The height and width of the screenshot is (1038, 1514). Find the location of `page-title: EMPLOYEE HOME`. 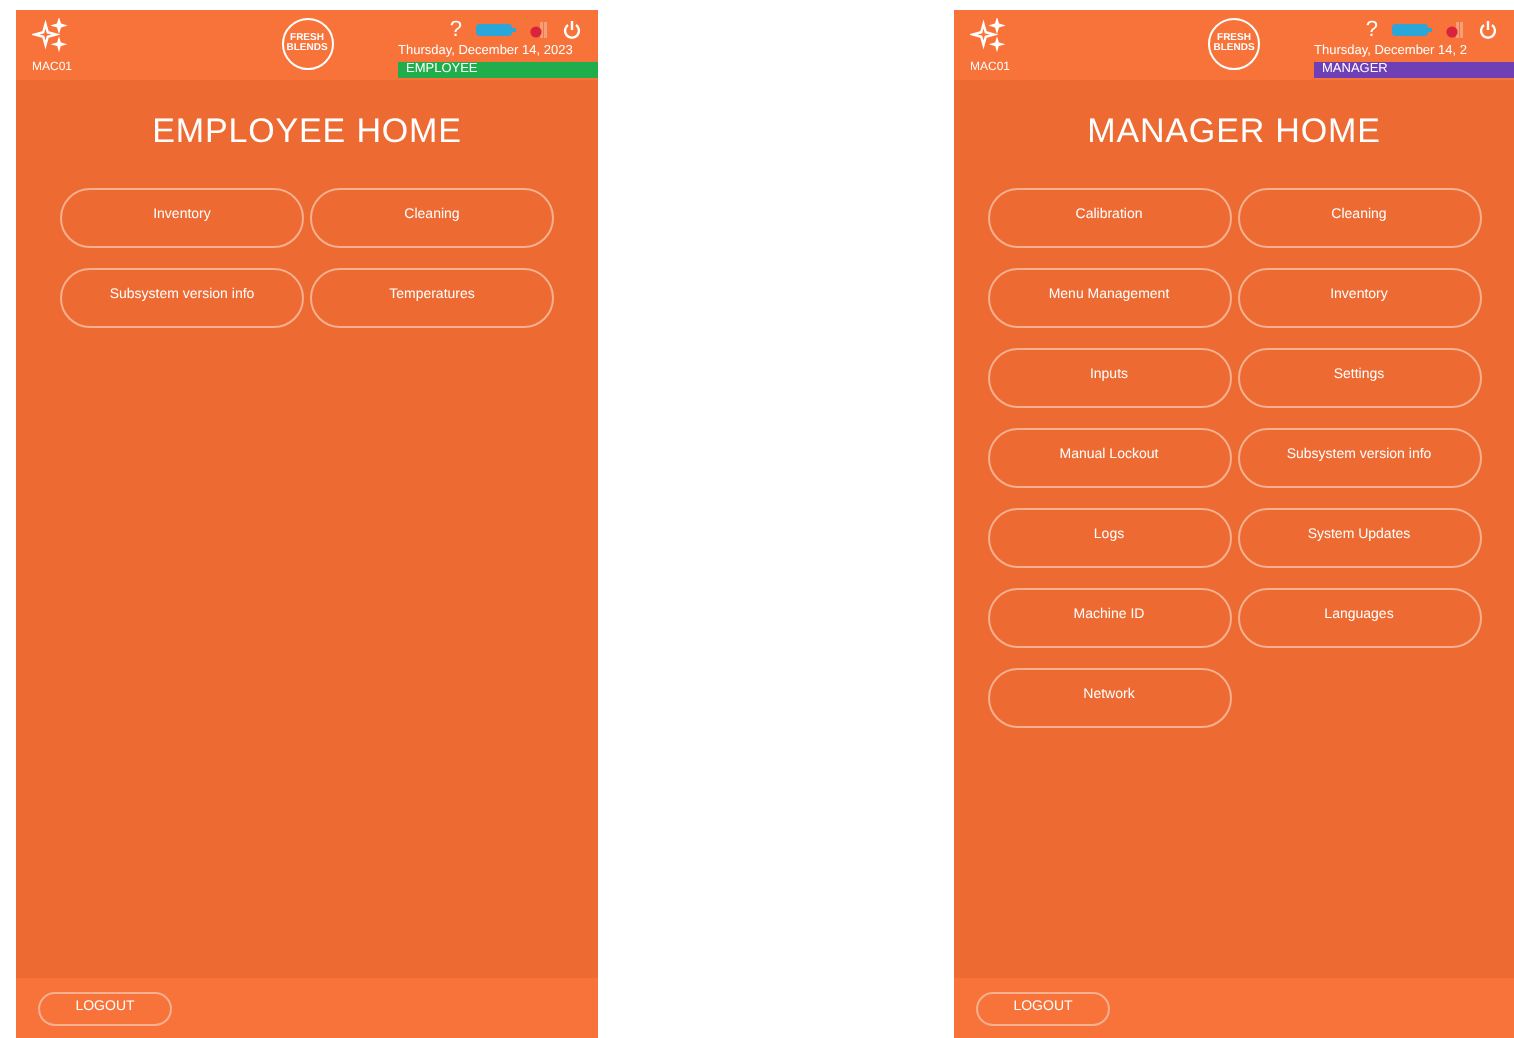

page-title: EMPLOYEE HOME is located at coordinates (307, 132).